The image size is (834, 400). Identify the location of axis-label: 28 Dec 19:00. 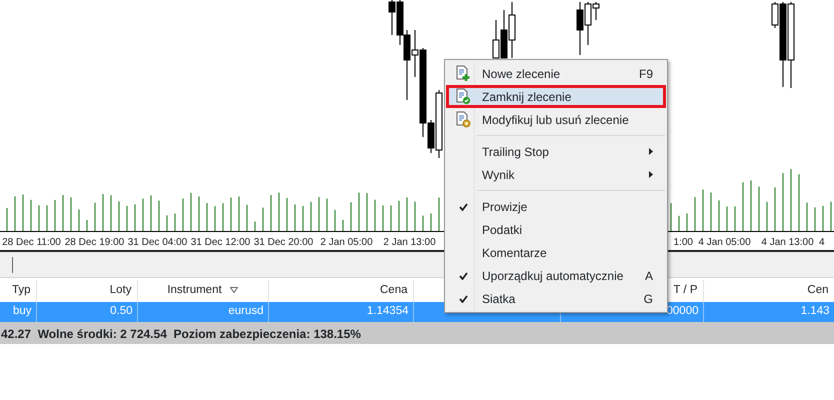
(94, 242).